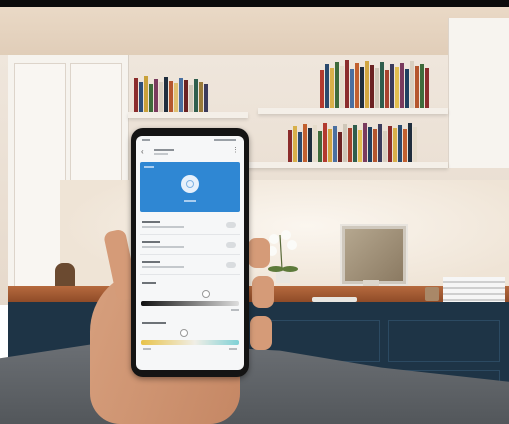  I want to click on books-upper-right, so click(375, 78).